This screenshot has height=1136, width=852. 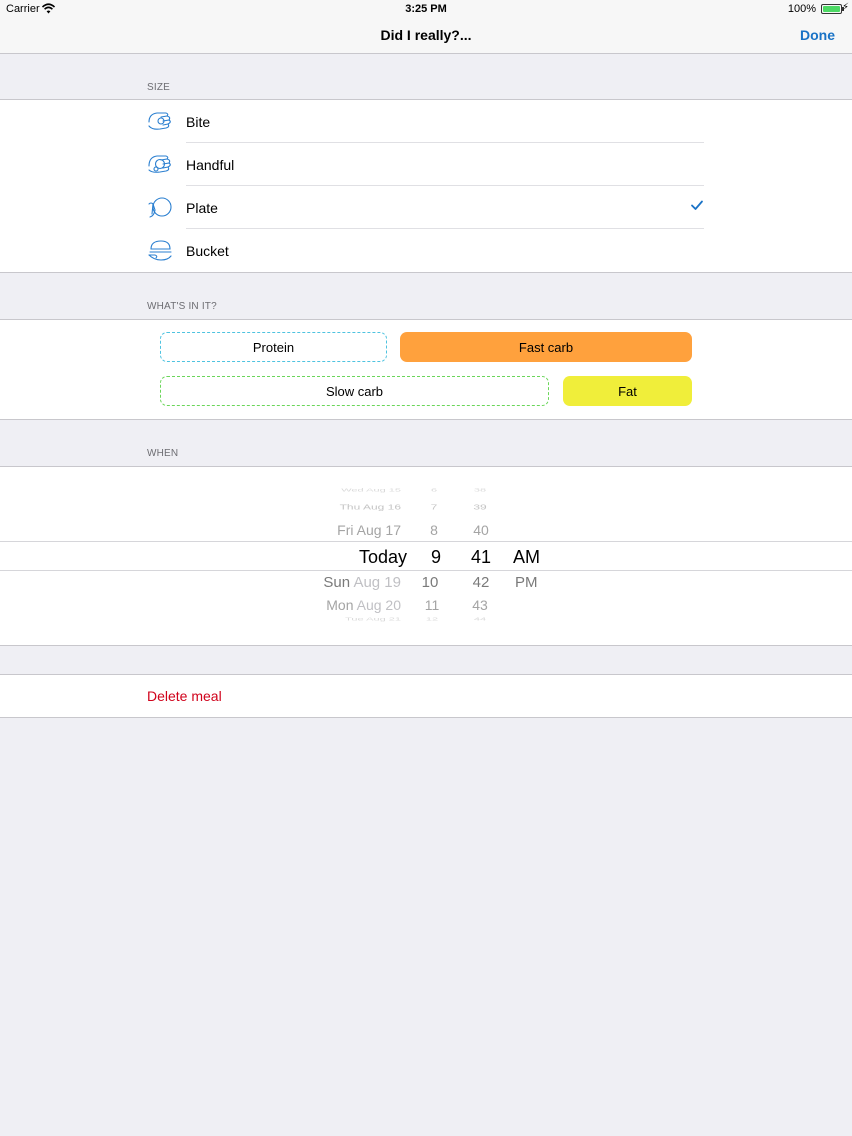 I want to click on picker-selection-top-line, so click(x=426, y=541).